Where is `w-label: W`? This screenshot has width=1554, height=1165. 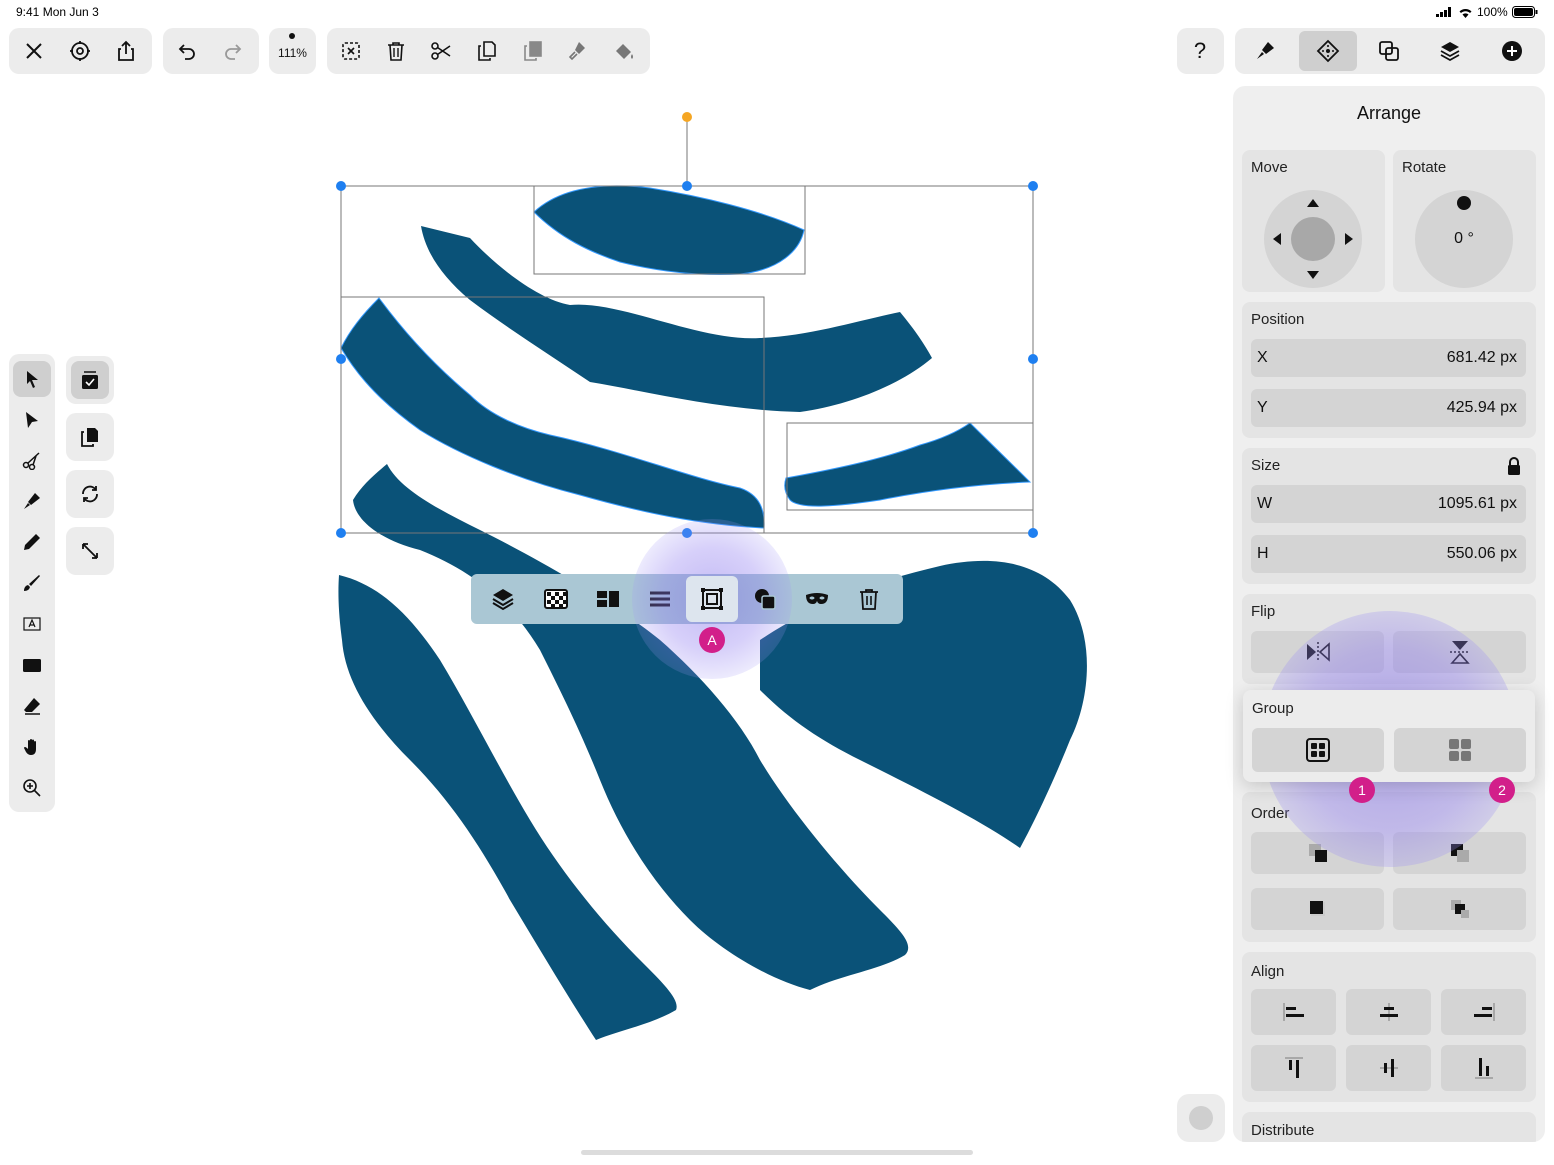 w-label: W is located at coordinates (1265, 503).